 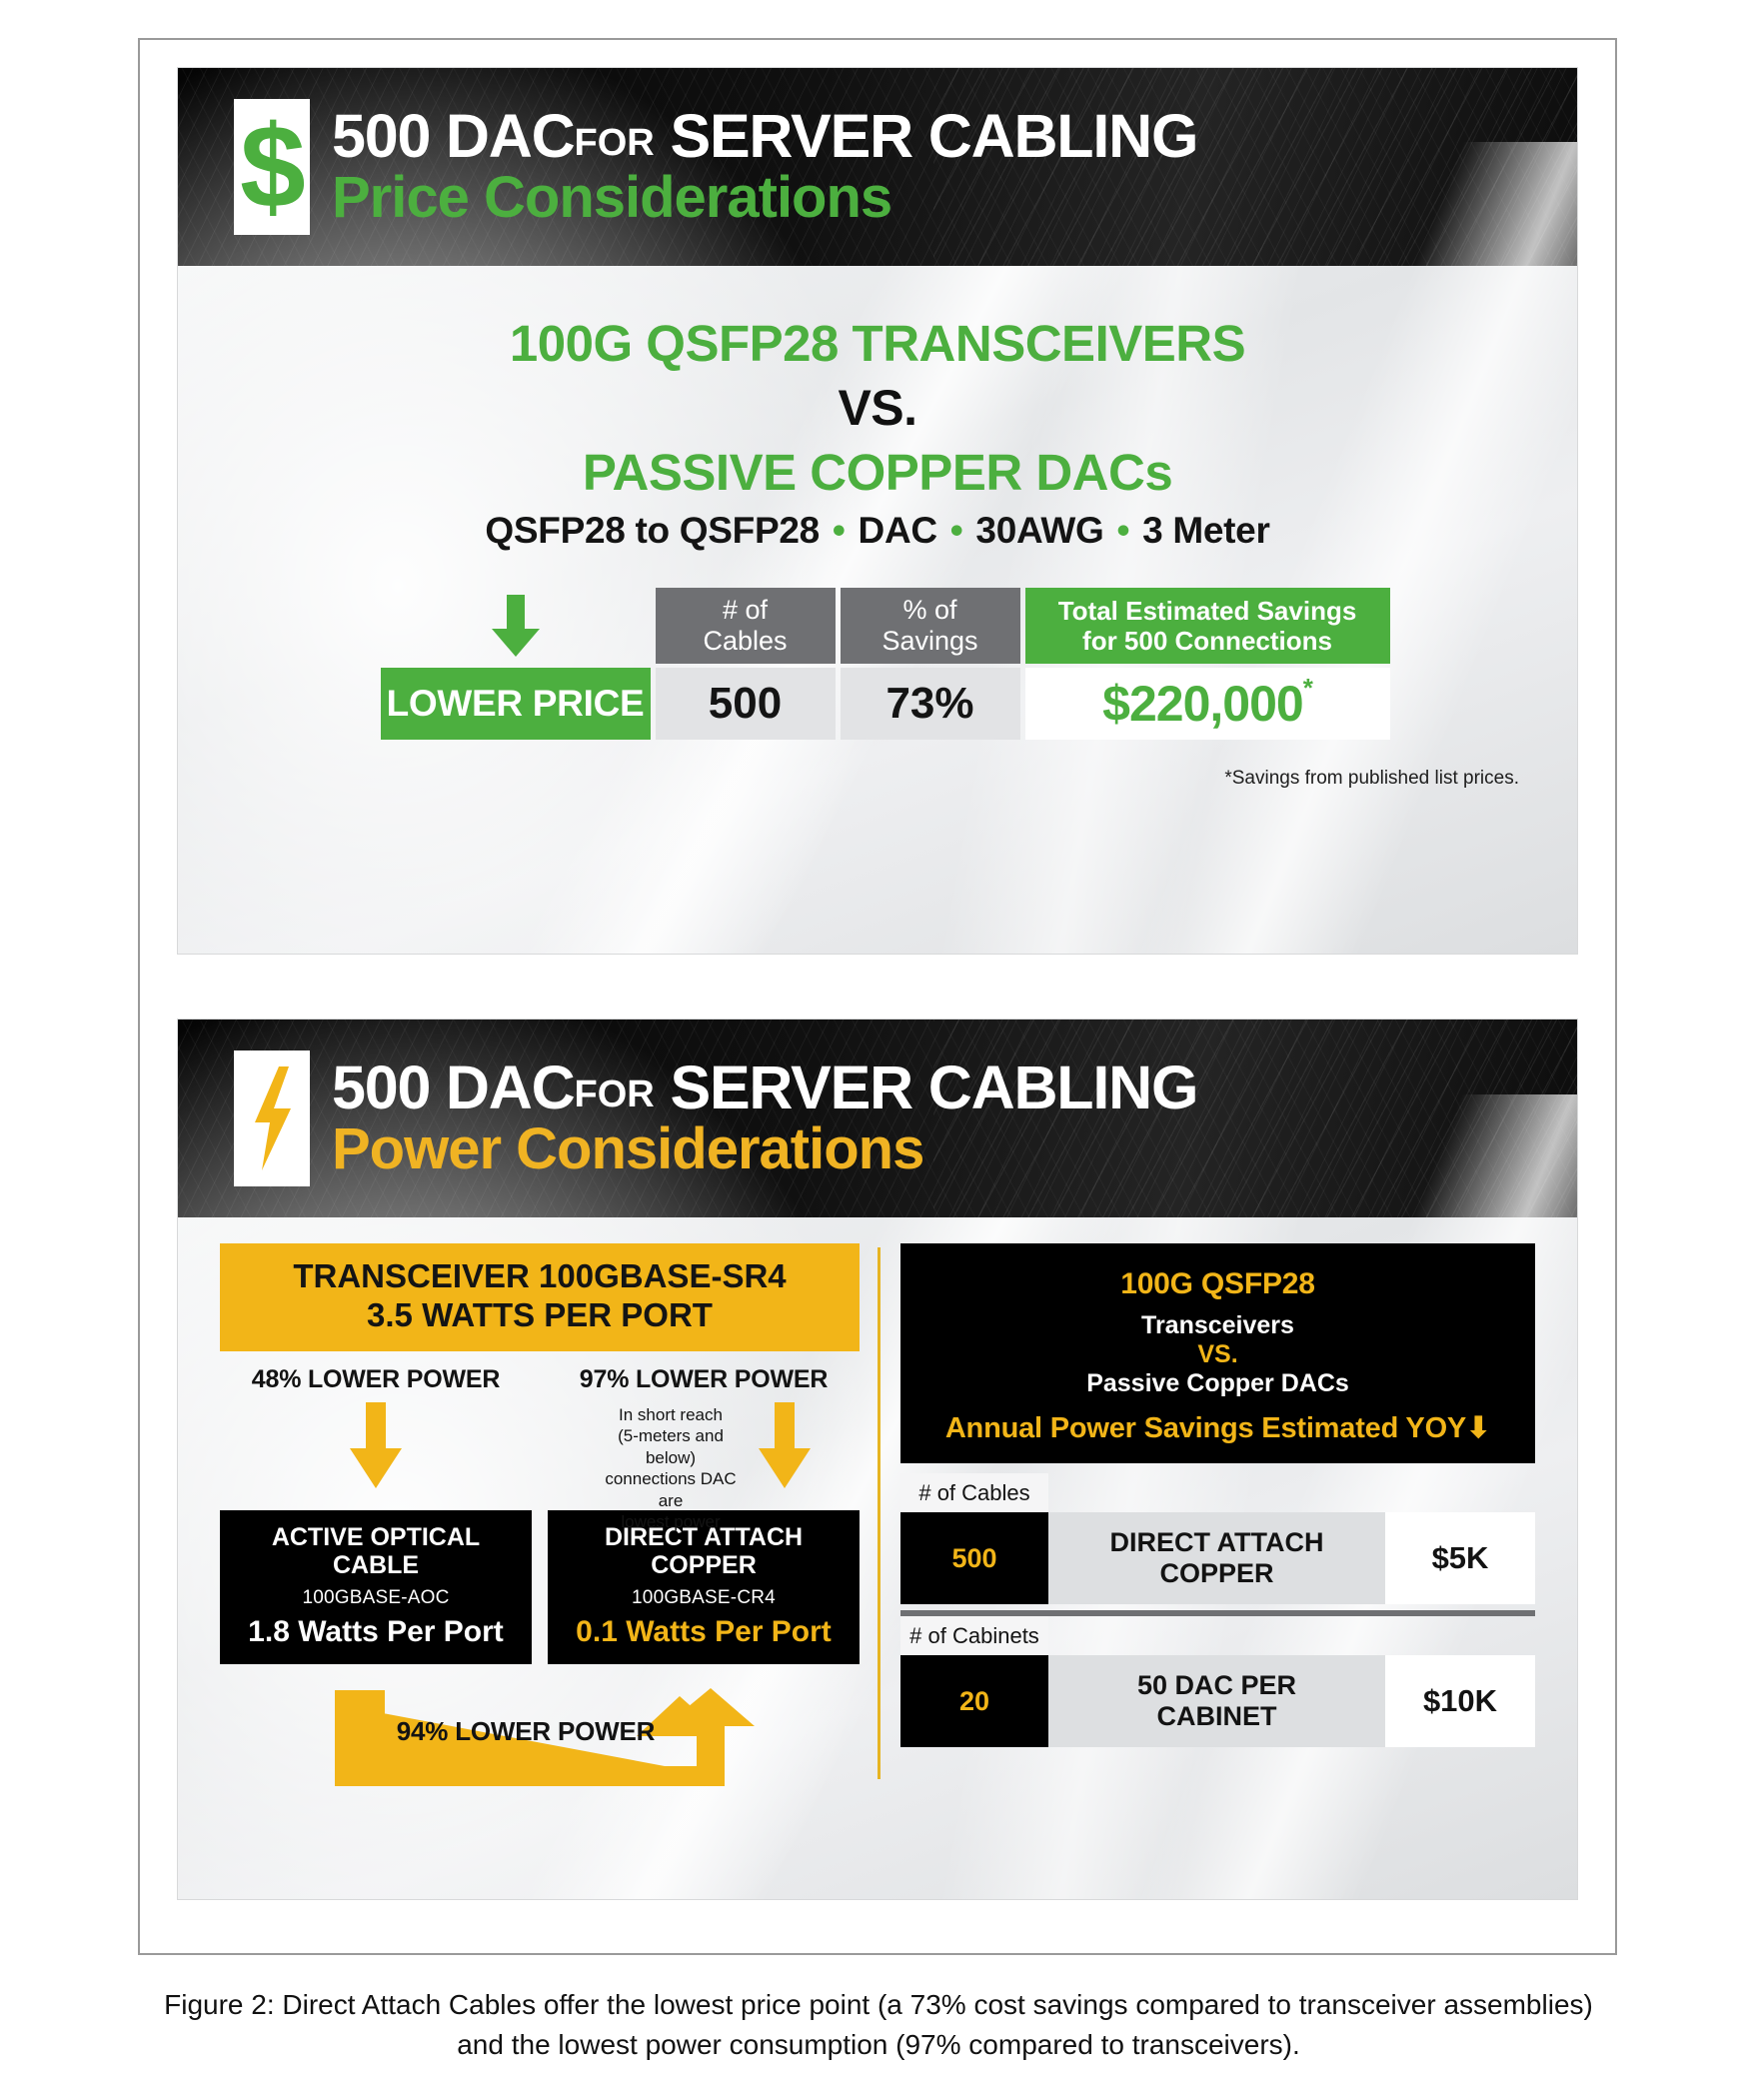 I want to click on price-header-for: FOR, so click(x=614, y=142).